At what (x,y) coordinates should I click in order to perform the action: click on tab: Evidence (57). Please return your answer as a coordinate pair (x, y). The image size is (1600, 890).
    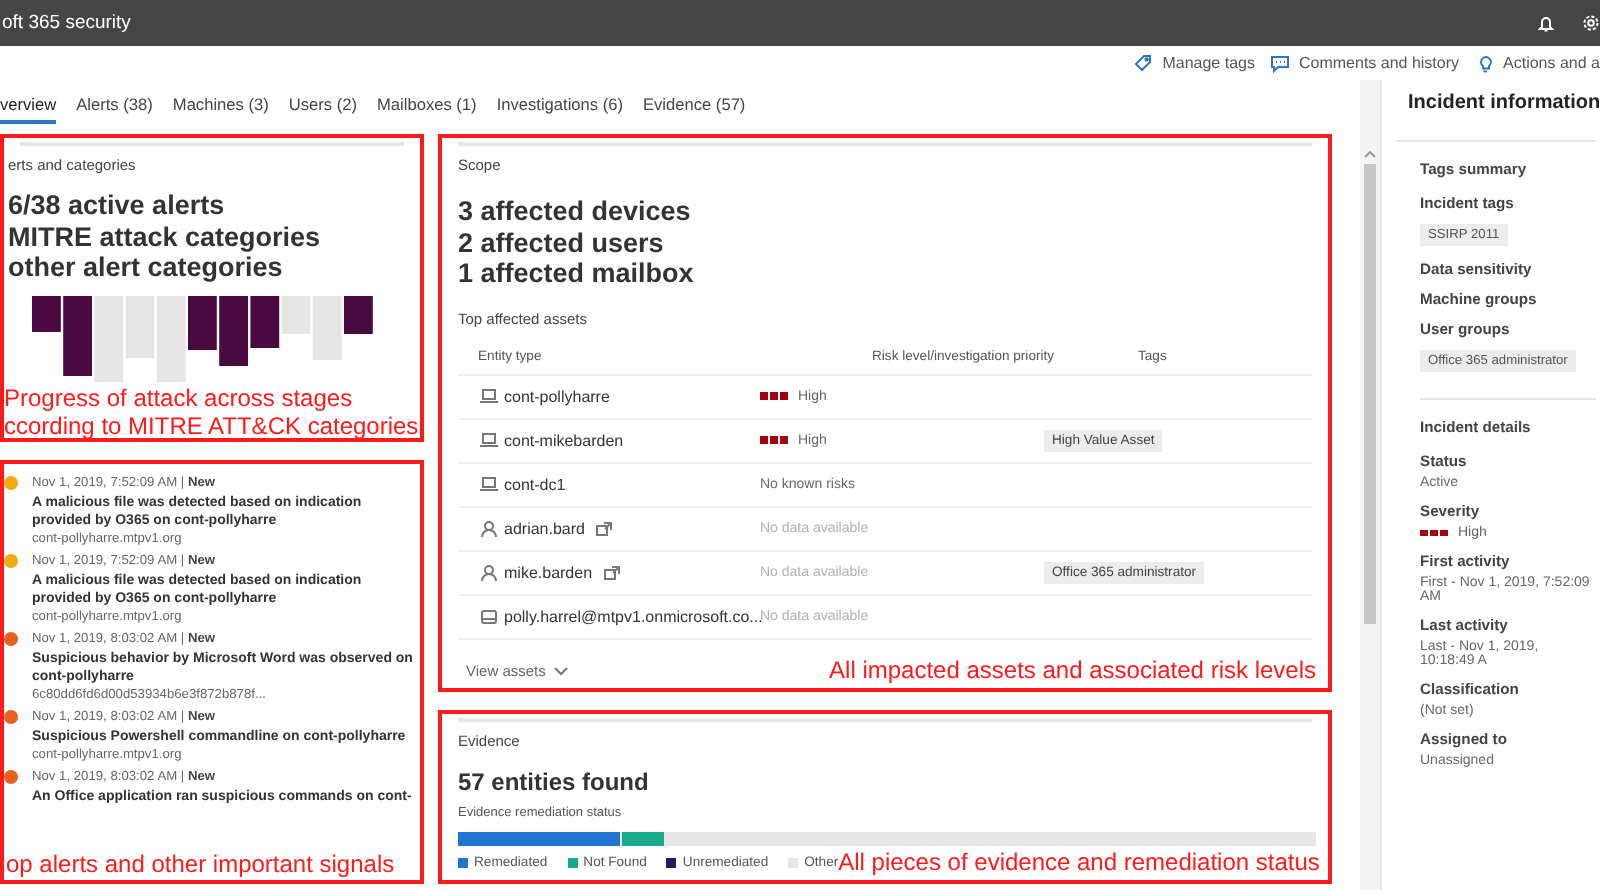
    Looking at the image, I should click on (694, 102).